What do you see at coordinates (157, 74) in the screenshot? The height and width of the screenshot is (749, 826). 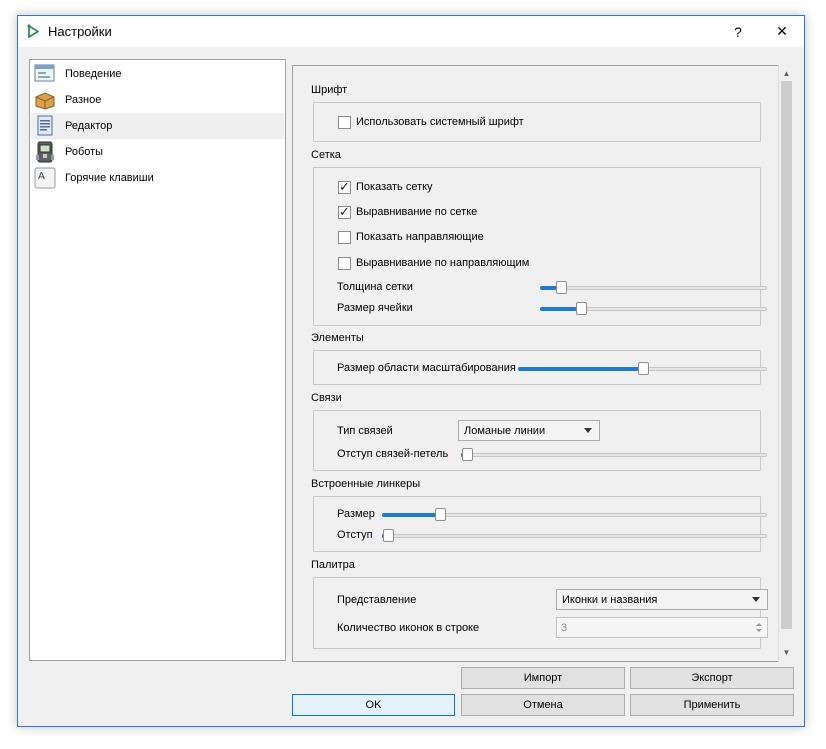 I see `nav-item-behavior: Поведение` at bounding box center [157, 74].